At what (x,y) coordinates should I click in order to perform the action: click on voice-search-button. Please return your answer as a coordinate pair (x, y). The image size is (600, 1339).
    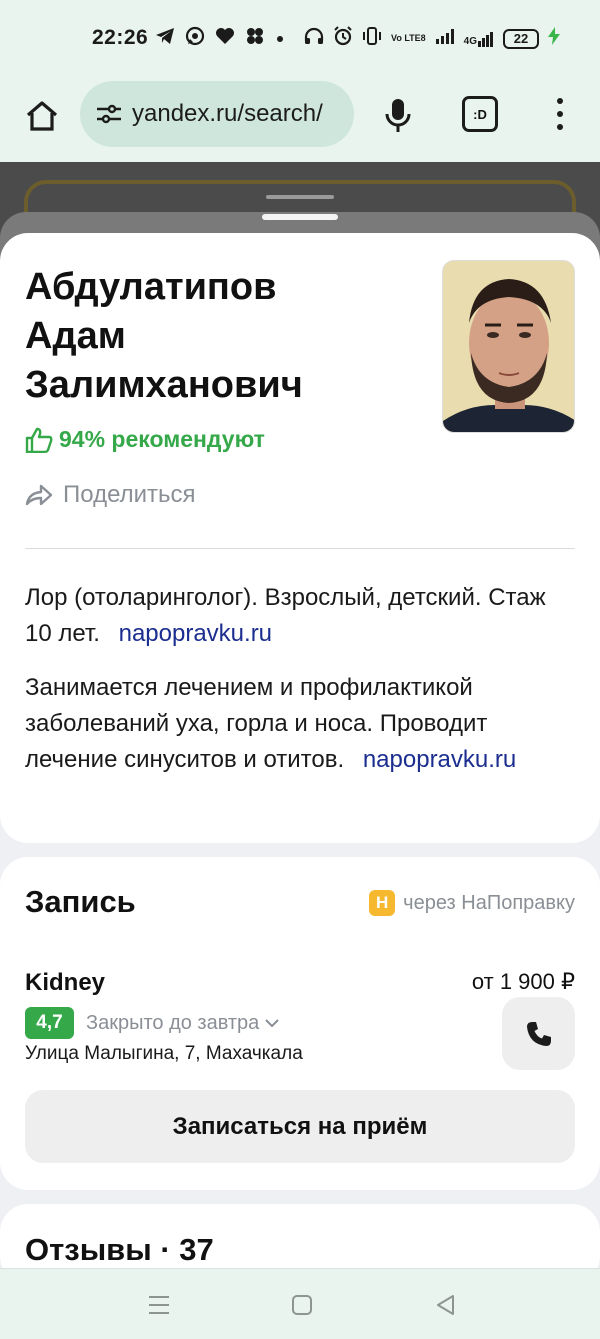
    Looking at the image, I should click on (398, 116).